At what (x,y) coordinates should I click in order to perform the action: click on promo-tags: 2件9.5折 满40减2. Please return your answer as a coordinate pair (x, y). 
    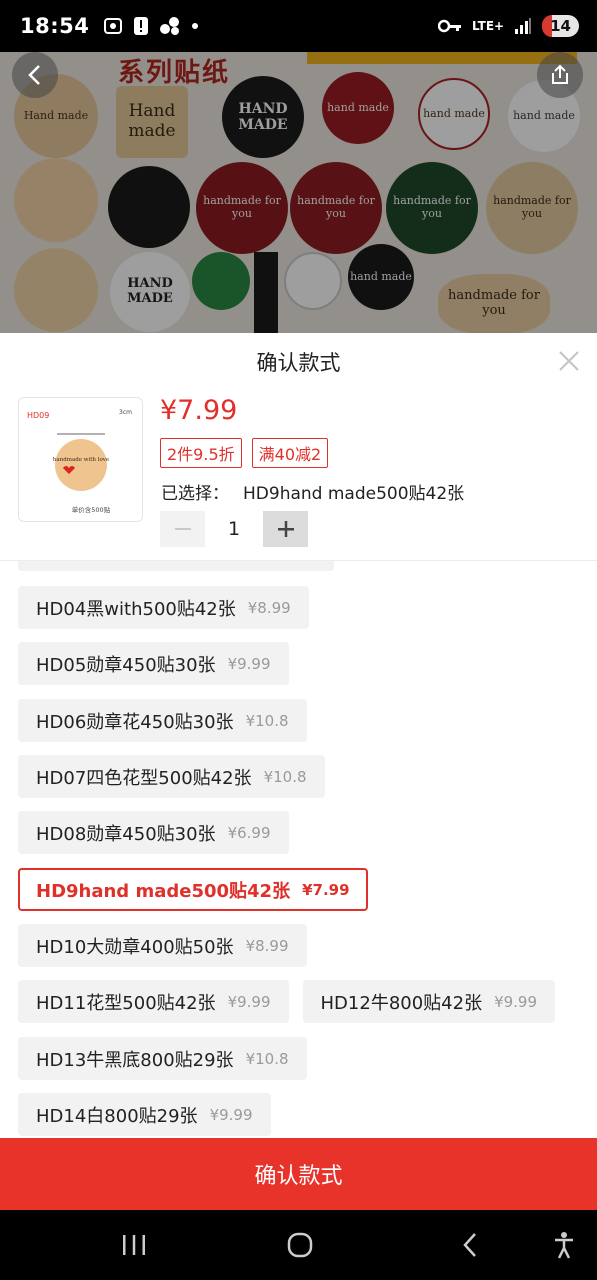
    Looking at the image, I should click on (244, 453).